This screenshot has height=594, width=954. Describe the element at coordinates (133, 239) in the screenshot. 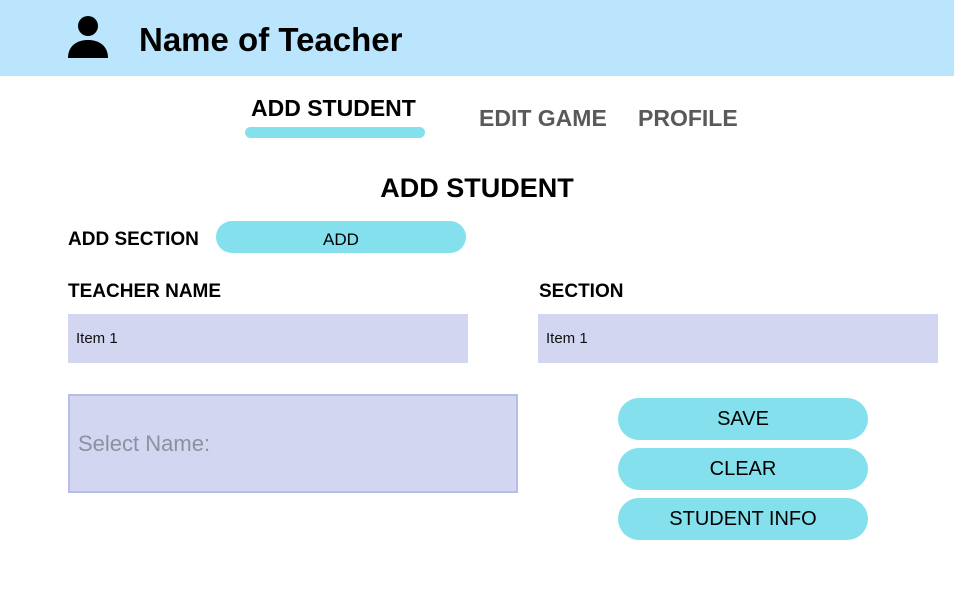

I see `add-section-label: ADD SECTION` at that location.